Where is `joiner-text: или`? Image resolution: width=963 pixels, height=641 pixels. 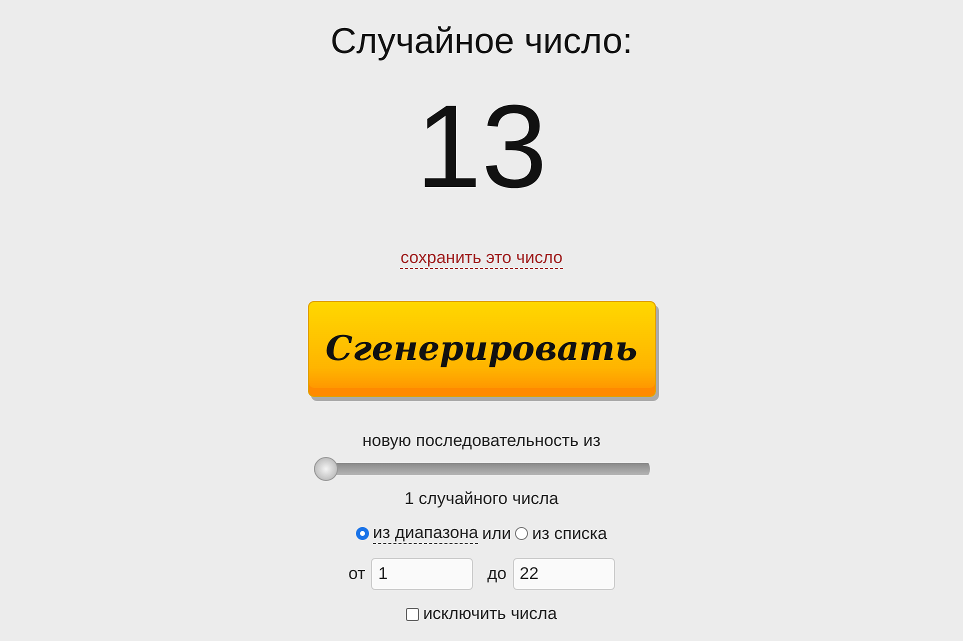
joiner-text: или is located at coordinates (497, 534).